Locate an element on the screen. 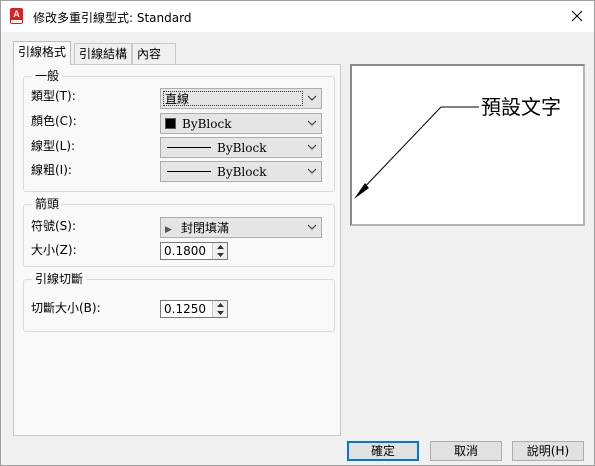 This screenshot has width=595, height=466. autocad-app-icon: A is located at coordinates (16, 16).